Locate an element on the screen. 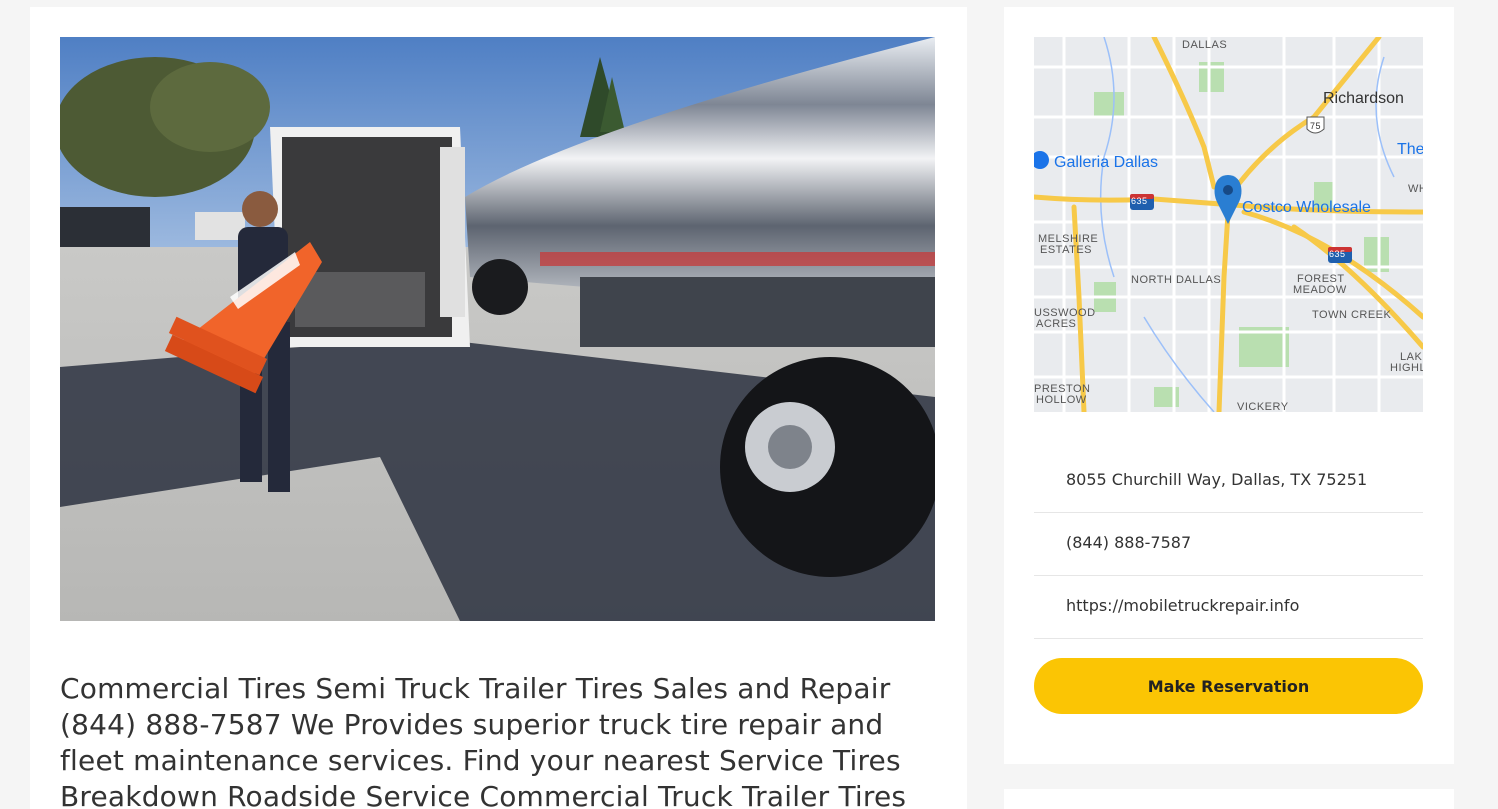 This screenshot has width=1498, height=809. map-label-estates: ESTATES is located at coordinates (1066, 250).